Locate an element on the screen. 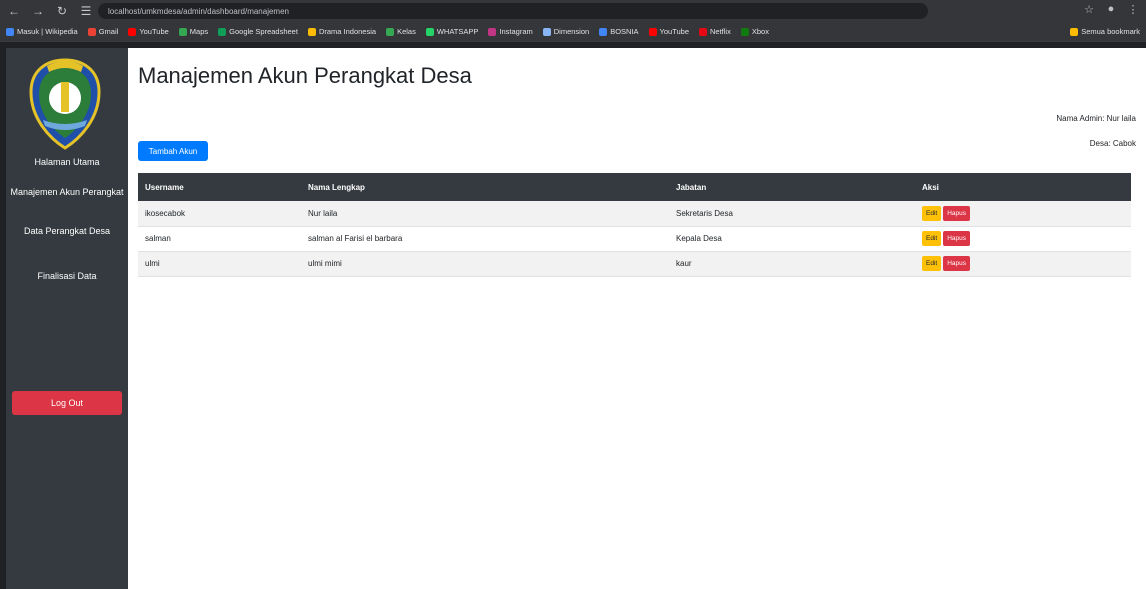 The height and width of the screenshot is (589, 1146). profile-icon: ● is located at coordinates (1111, 9).